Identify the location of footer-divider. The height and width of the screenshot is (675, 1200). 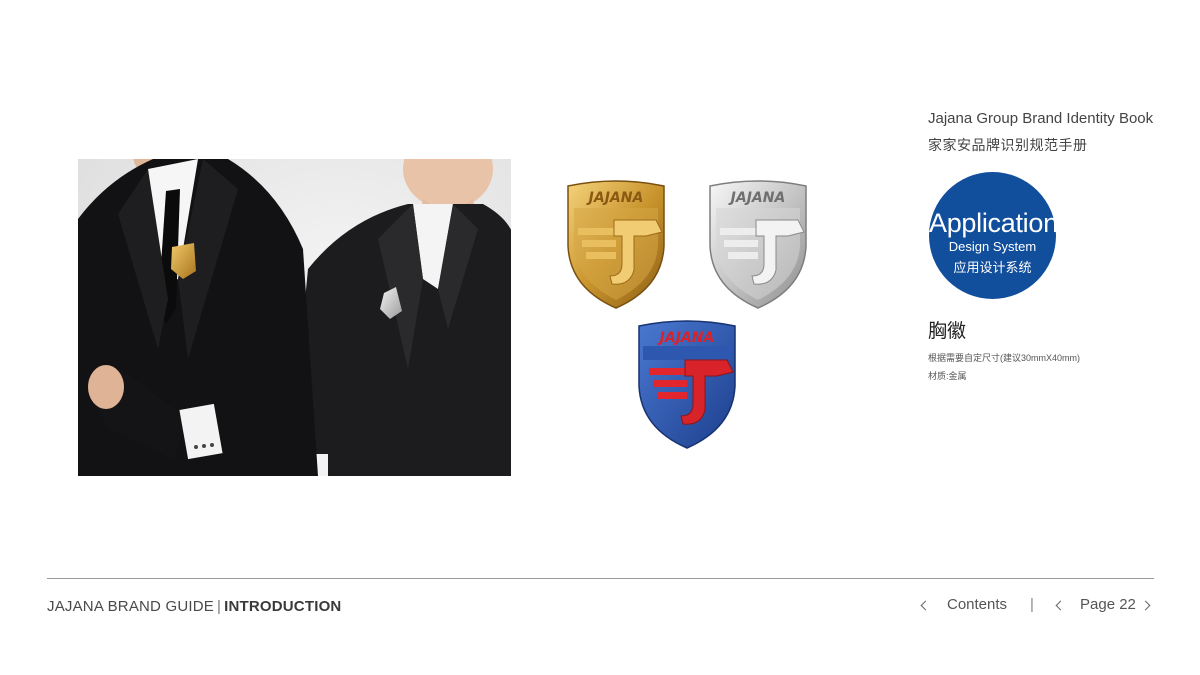
(600, 578).